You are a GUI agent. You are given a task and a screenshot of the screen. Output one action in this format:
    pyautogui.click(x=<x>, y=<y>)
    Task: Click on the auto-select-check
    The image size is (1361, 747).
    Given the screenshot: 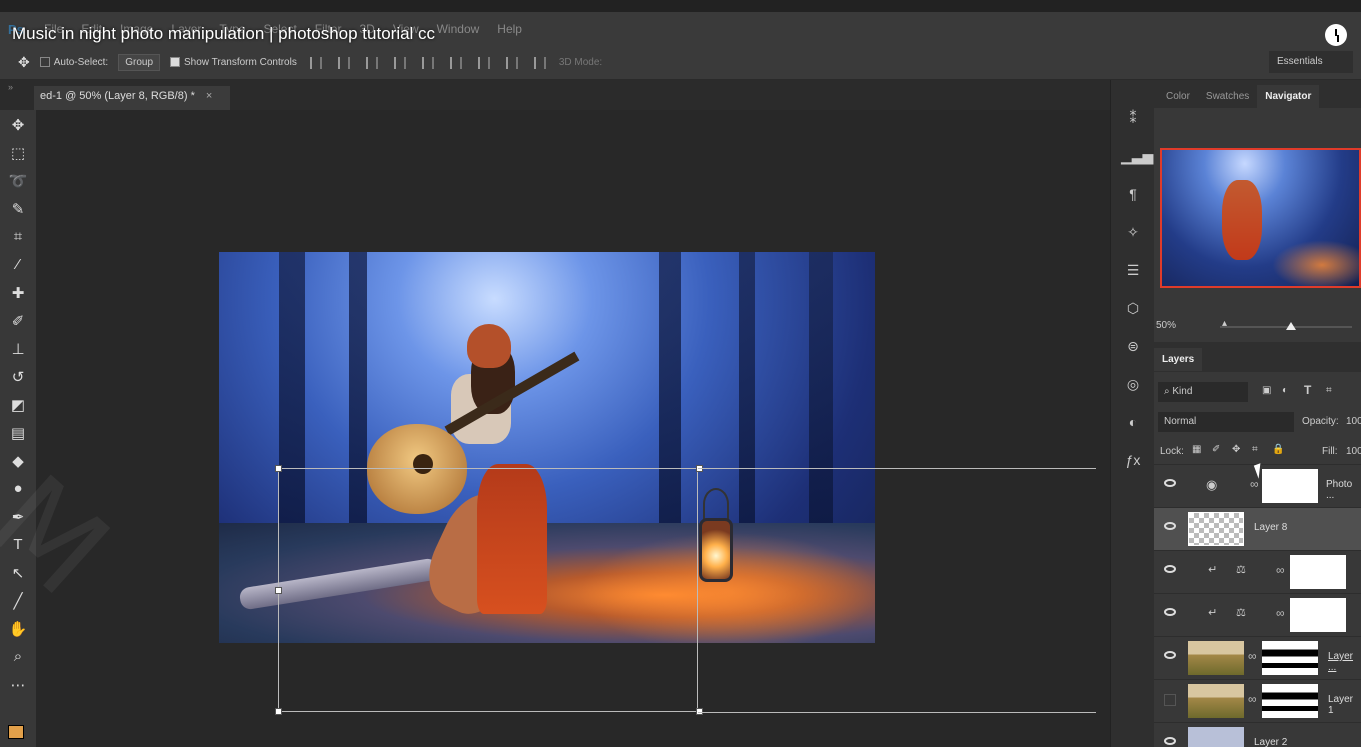 What is the action you would take?
    pyautogui.click(x=44, y=62)
    